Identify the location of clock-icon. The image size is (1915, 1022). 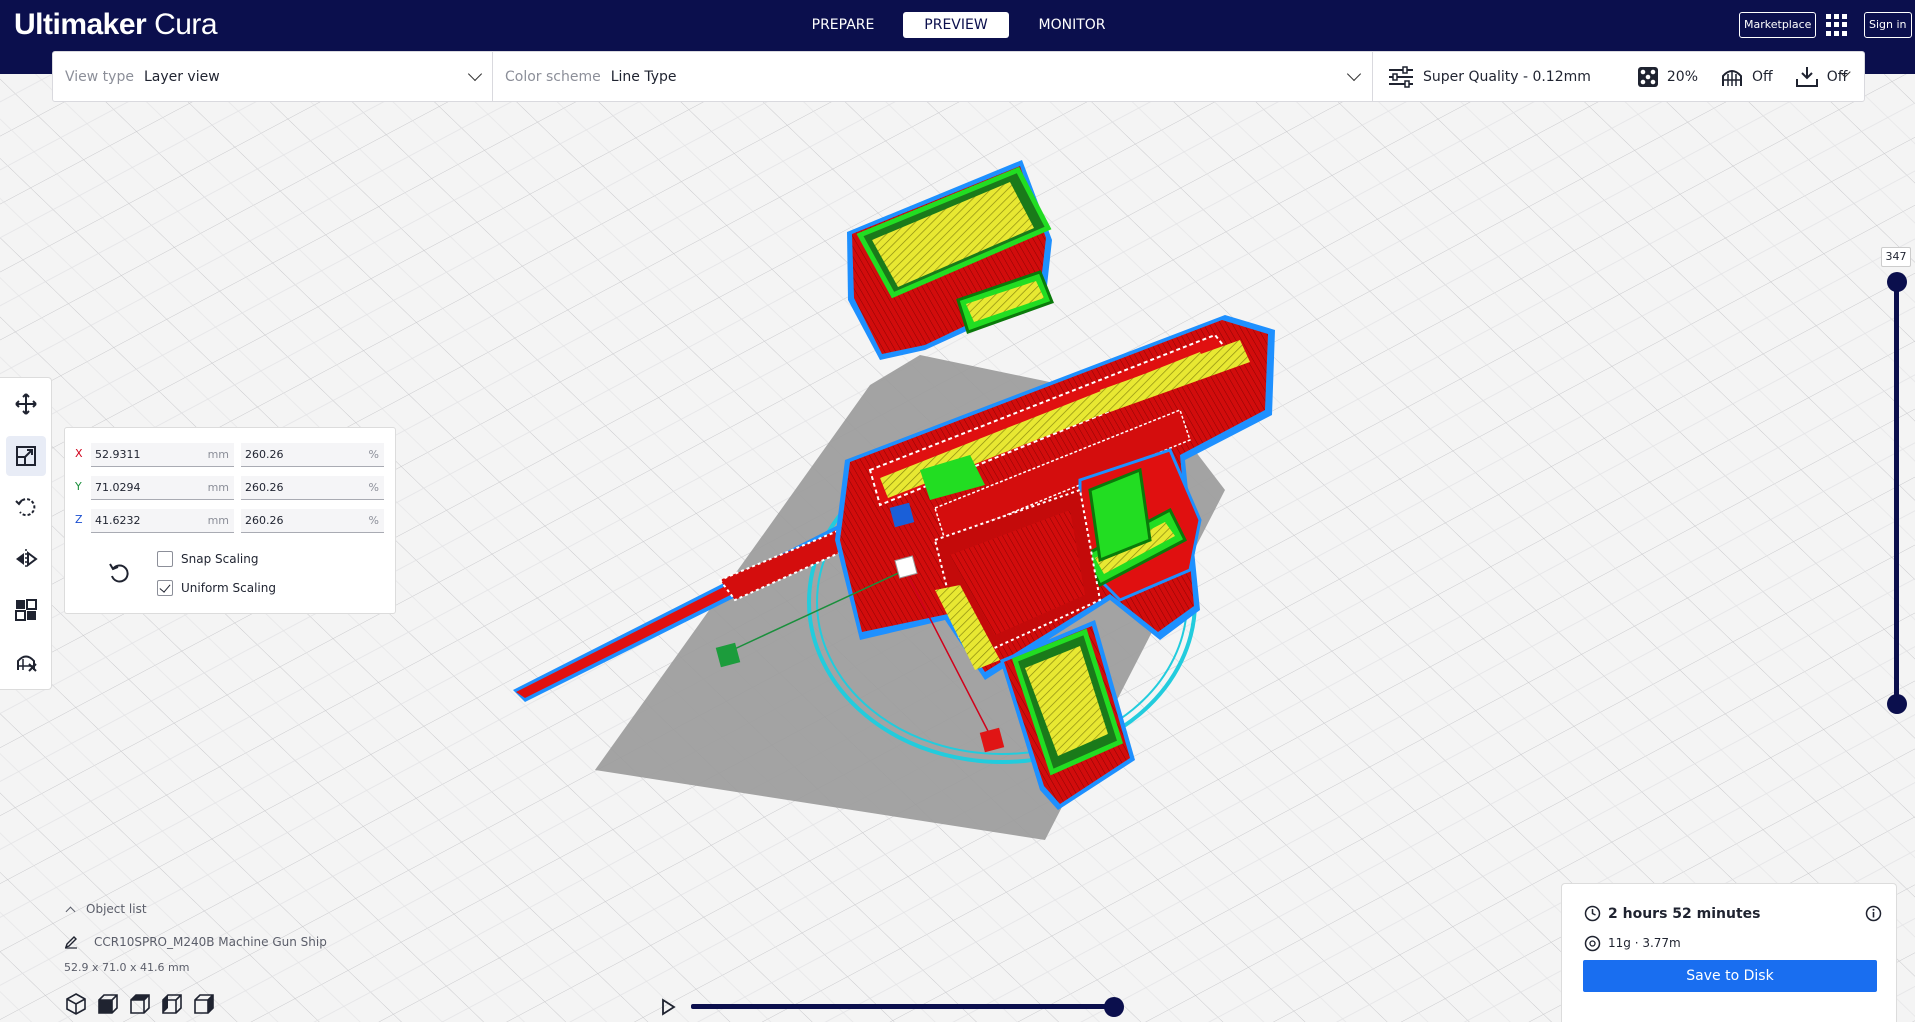
(1592, 913).